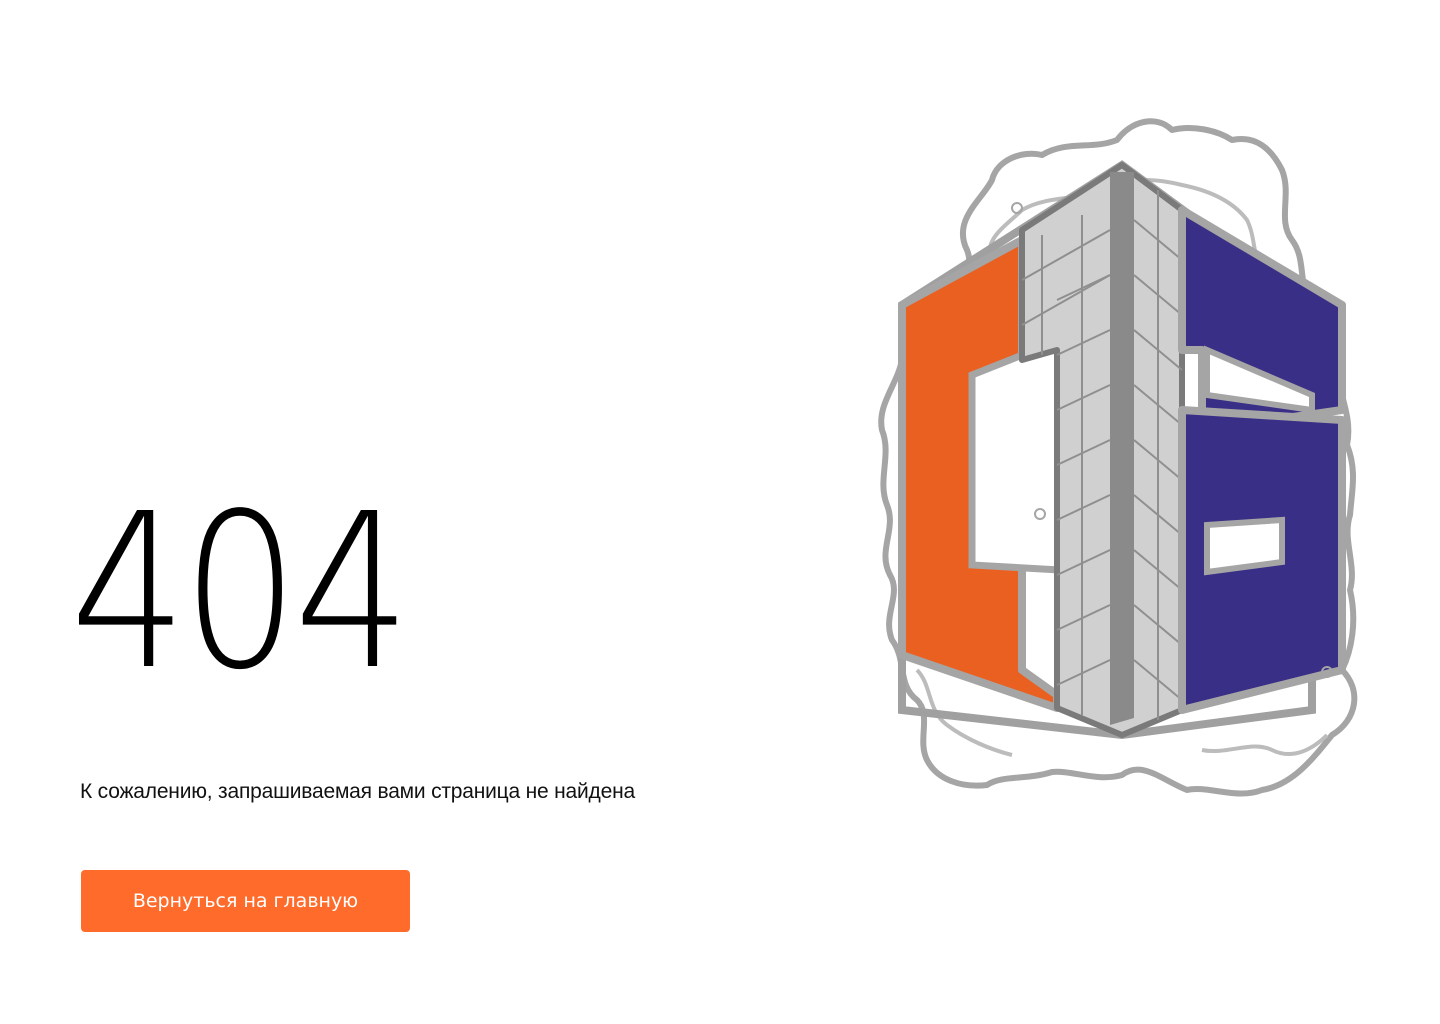  I want to click on home-button: Вернуться на главную, so click(245, 901).